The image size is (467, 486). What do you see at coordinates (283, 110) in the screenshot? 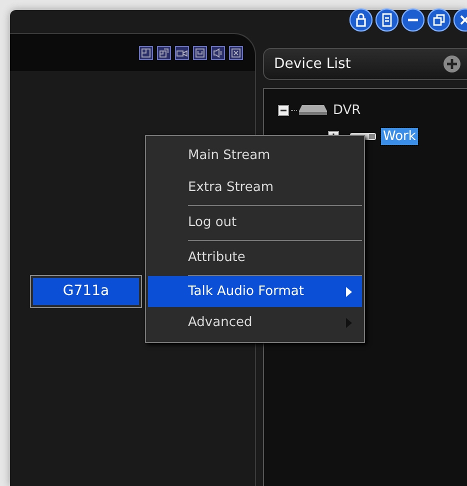
I see `collapse-icon` at bounding box center [283, 110].